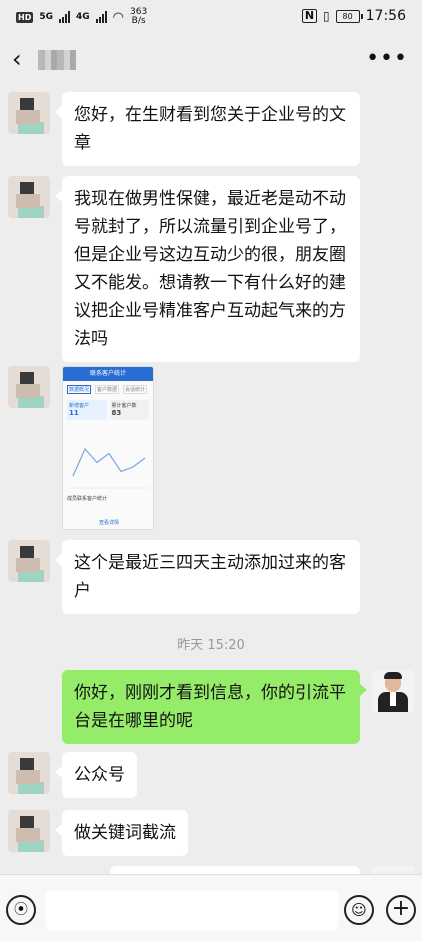 The image size is (422, 941). What do you see at coordinates (211, 18) in the screenshot?
I see `status-bar: HD 5G 4G ◠ 363 B/s N ▯ 80 17:56` at bounding box center [211, 18].